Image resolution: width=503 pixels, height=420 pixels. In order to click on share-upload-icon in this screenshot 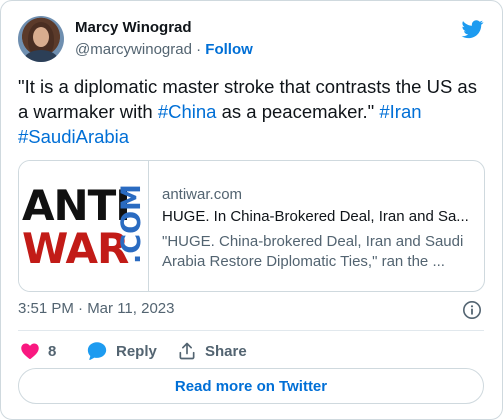, I will do `click(187, 351)`.